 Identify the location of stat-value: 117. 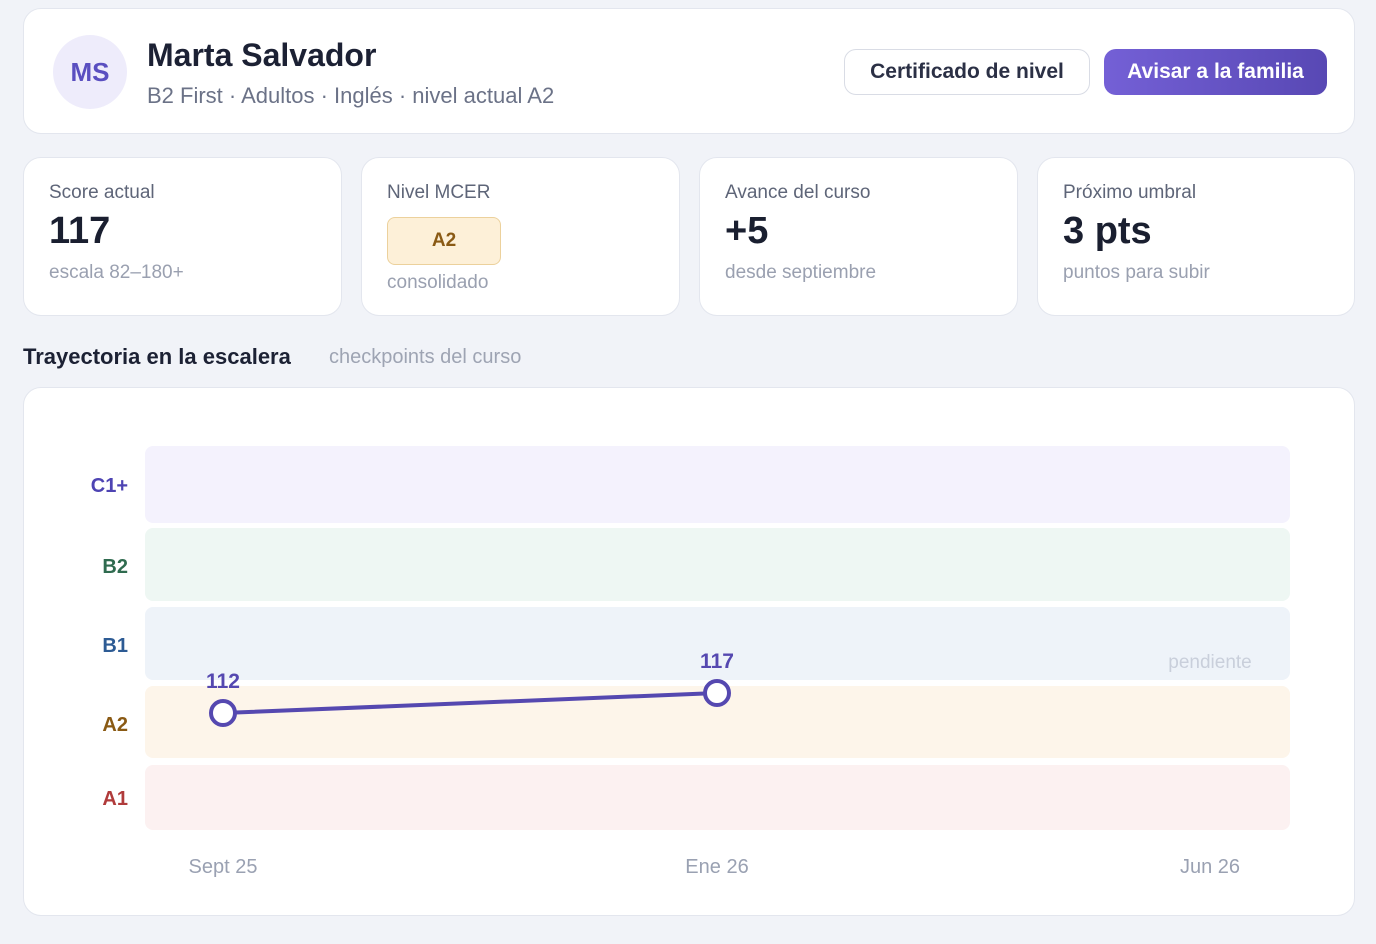
(80, 231).